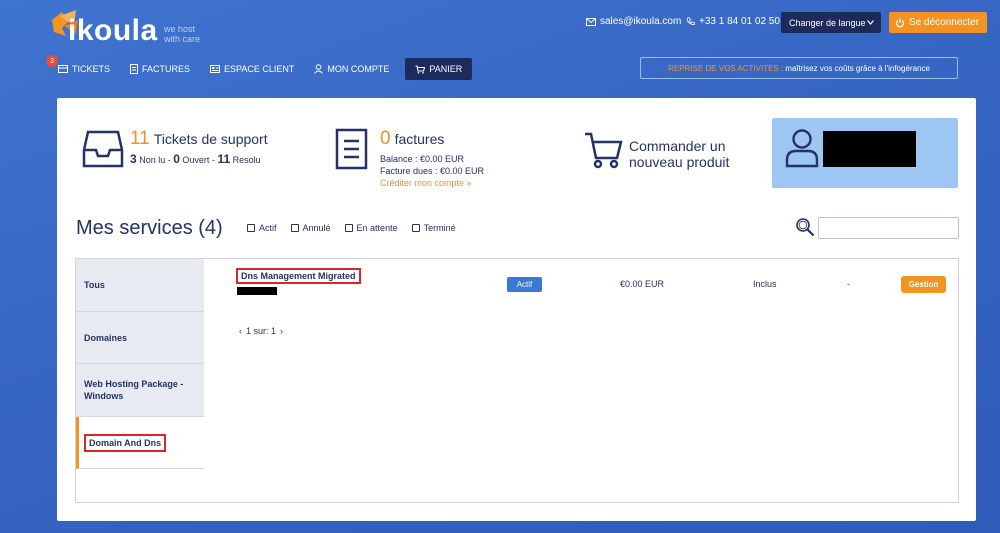 This screenshot has height=533, width=1000. What do you see at coordinates (134, 390) in the screenshot?
I see `category-web-hosting-label: Web Hosting Package - Windows` at bounding box center [134, 390].